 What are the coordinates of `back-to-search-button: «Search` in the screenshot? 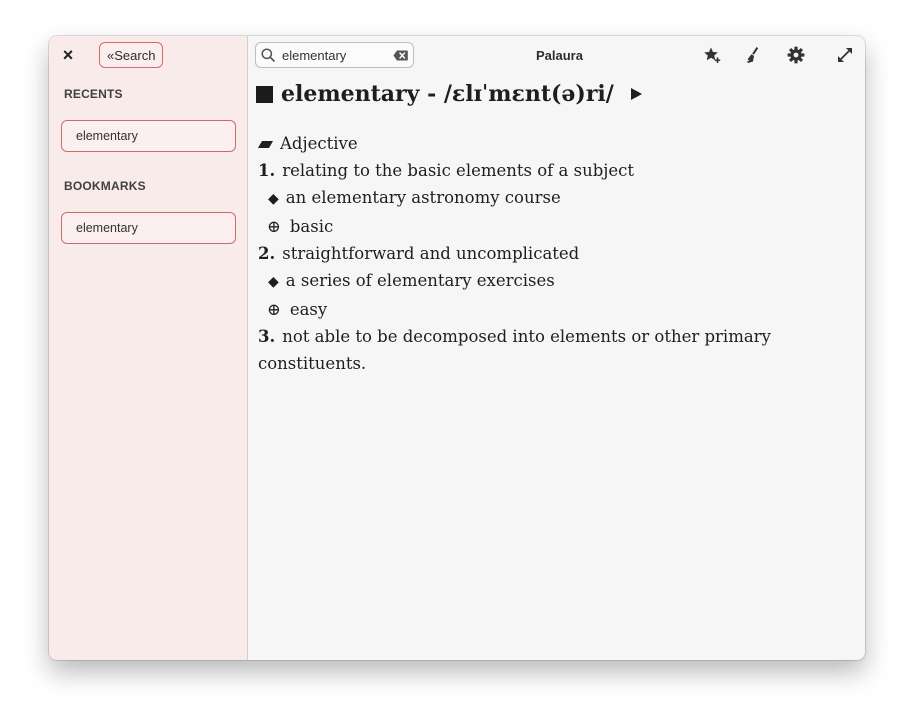 It's located at (131, 55).